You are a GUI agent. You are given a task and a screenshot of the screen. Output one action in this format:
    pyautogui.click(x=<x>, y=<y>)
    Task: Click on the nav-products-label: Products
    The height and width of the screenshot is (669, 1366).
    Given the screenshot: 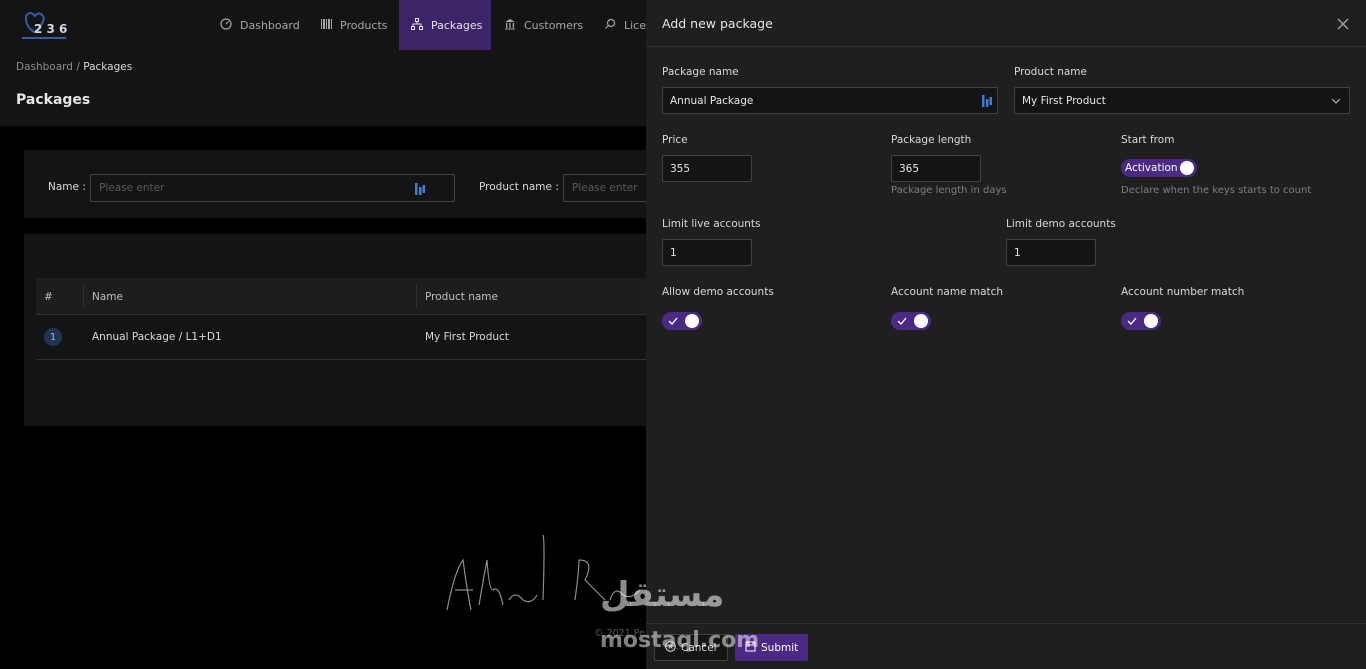 What is the action you would take?
    pyautogui.click(x=364, y=25)
    